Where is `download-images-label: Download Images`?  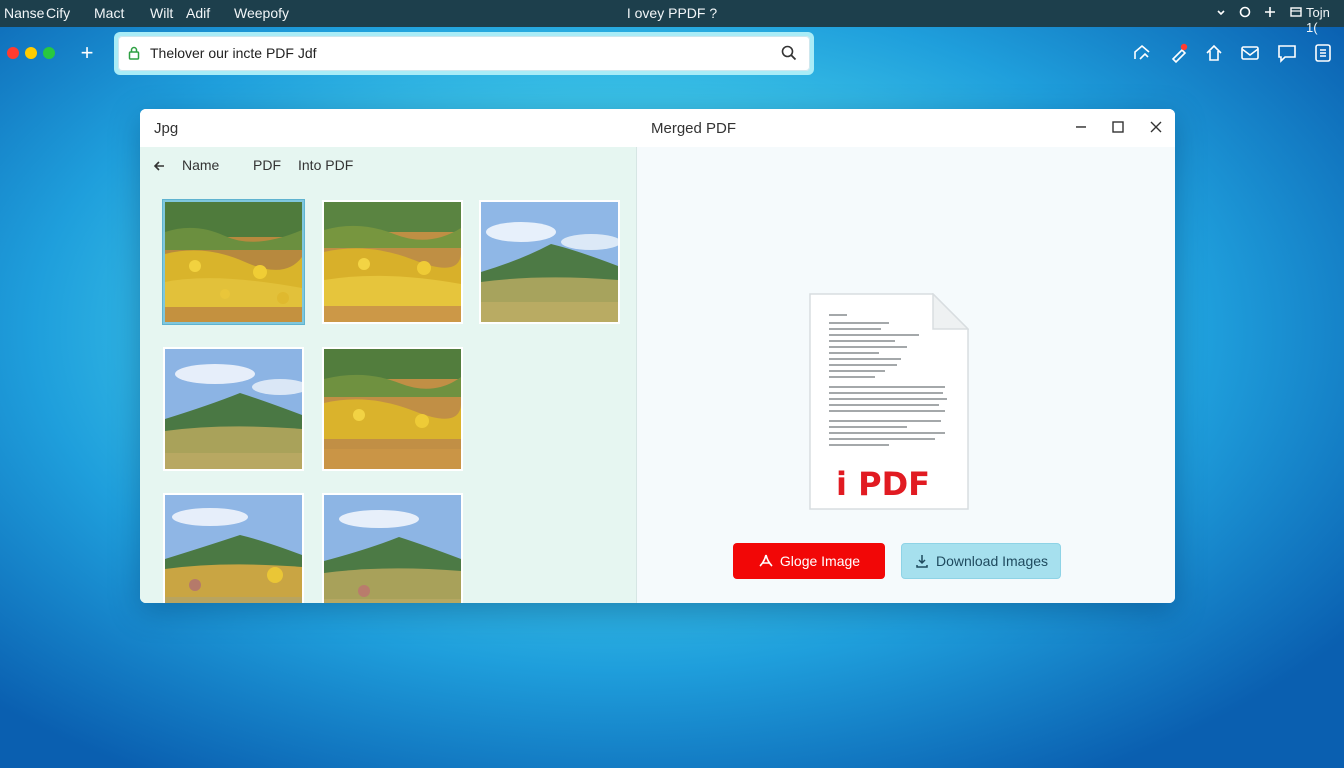
download-images-label: Download Images is located at coordinates (992, 561).